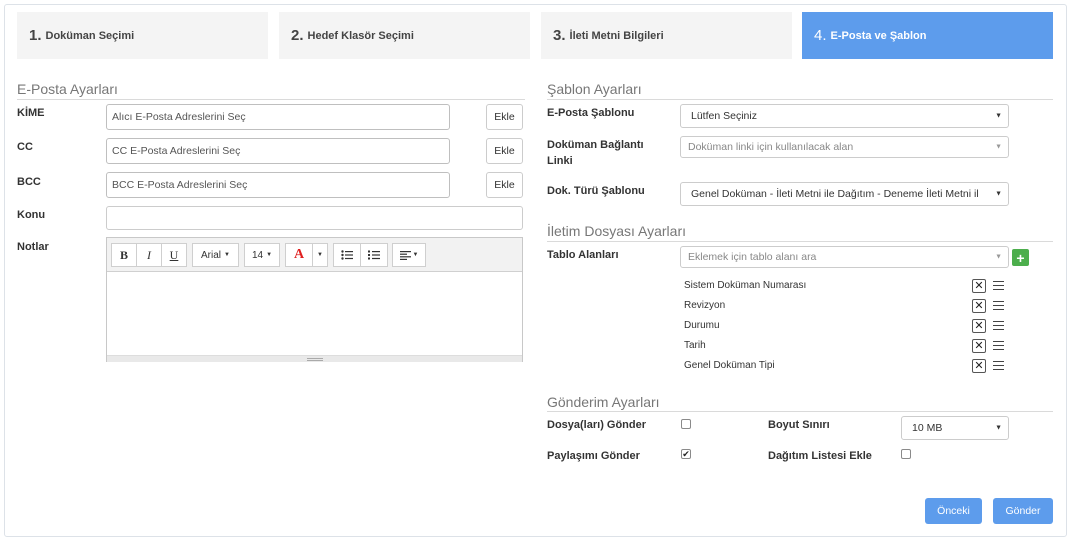  What do you see at coordinates (666, 35) in the screenshot?
I see `step-3-message-text: 3. İleti Metni Bilgileri` at bounding box center [666, 35].